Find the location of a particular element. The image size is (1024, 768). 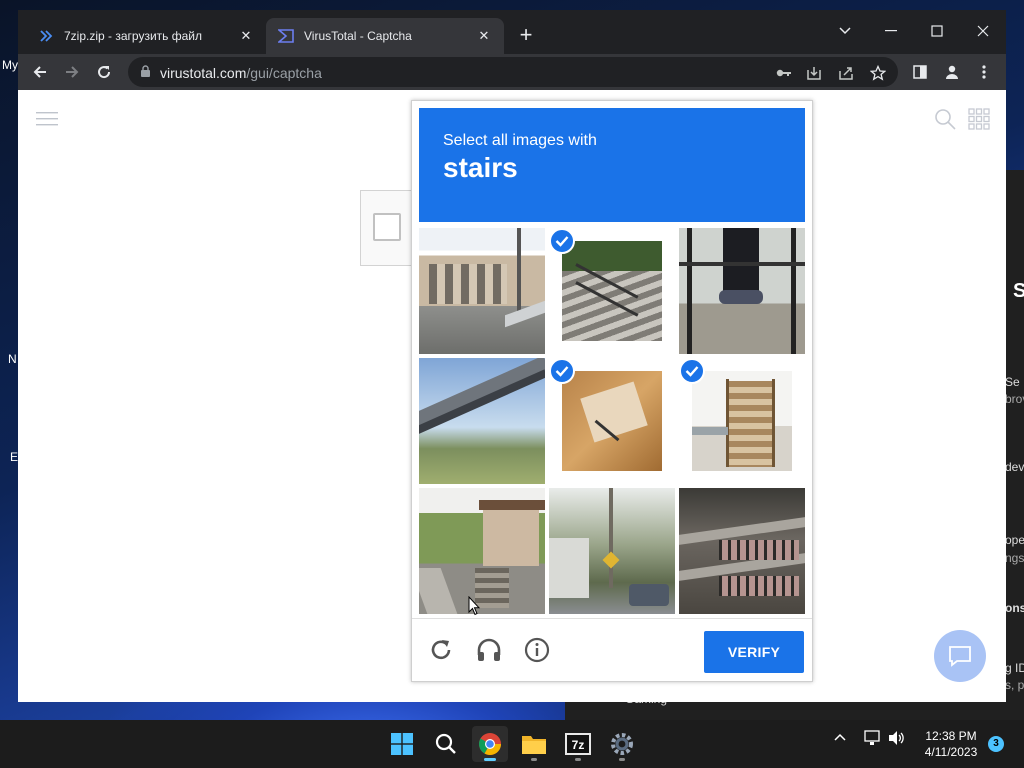

tile-image-house-steps is located at coordinates (482, 551).